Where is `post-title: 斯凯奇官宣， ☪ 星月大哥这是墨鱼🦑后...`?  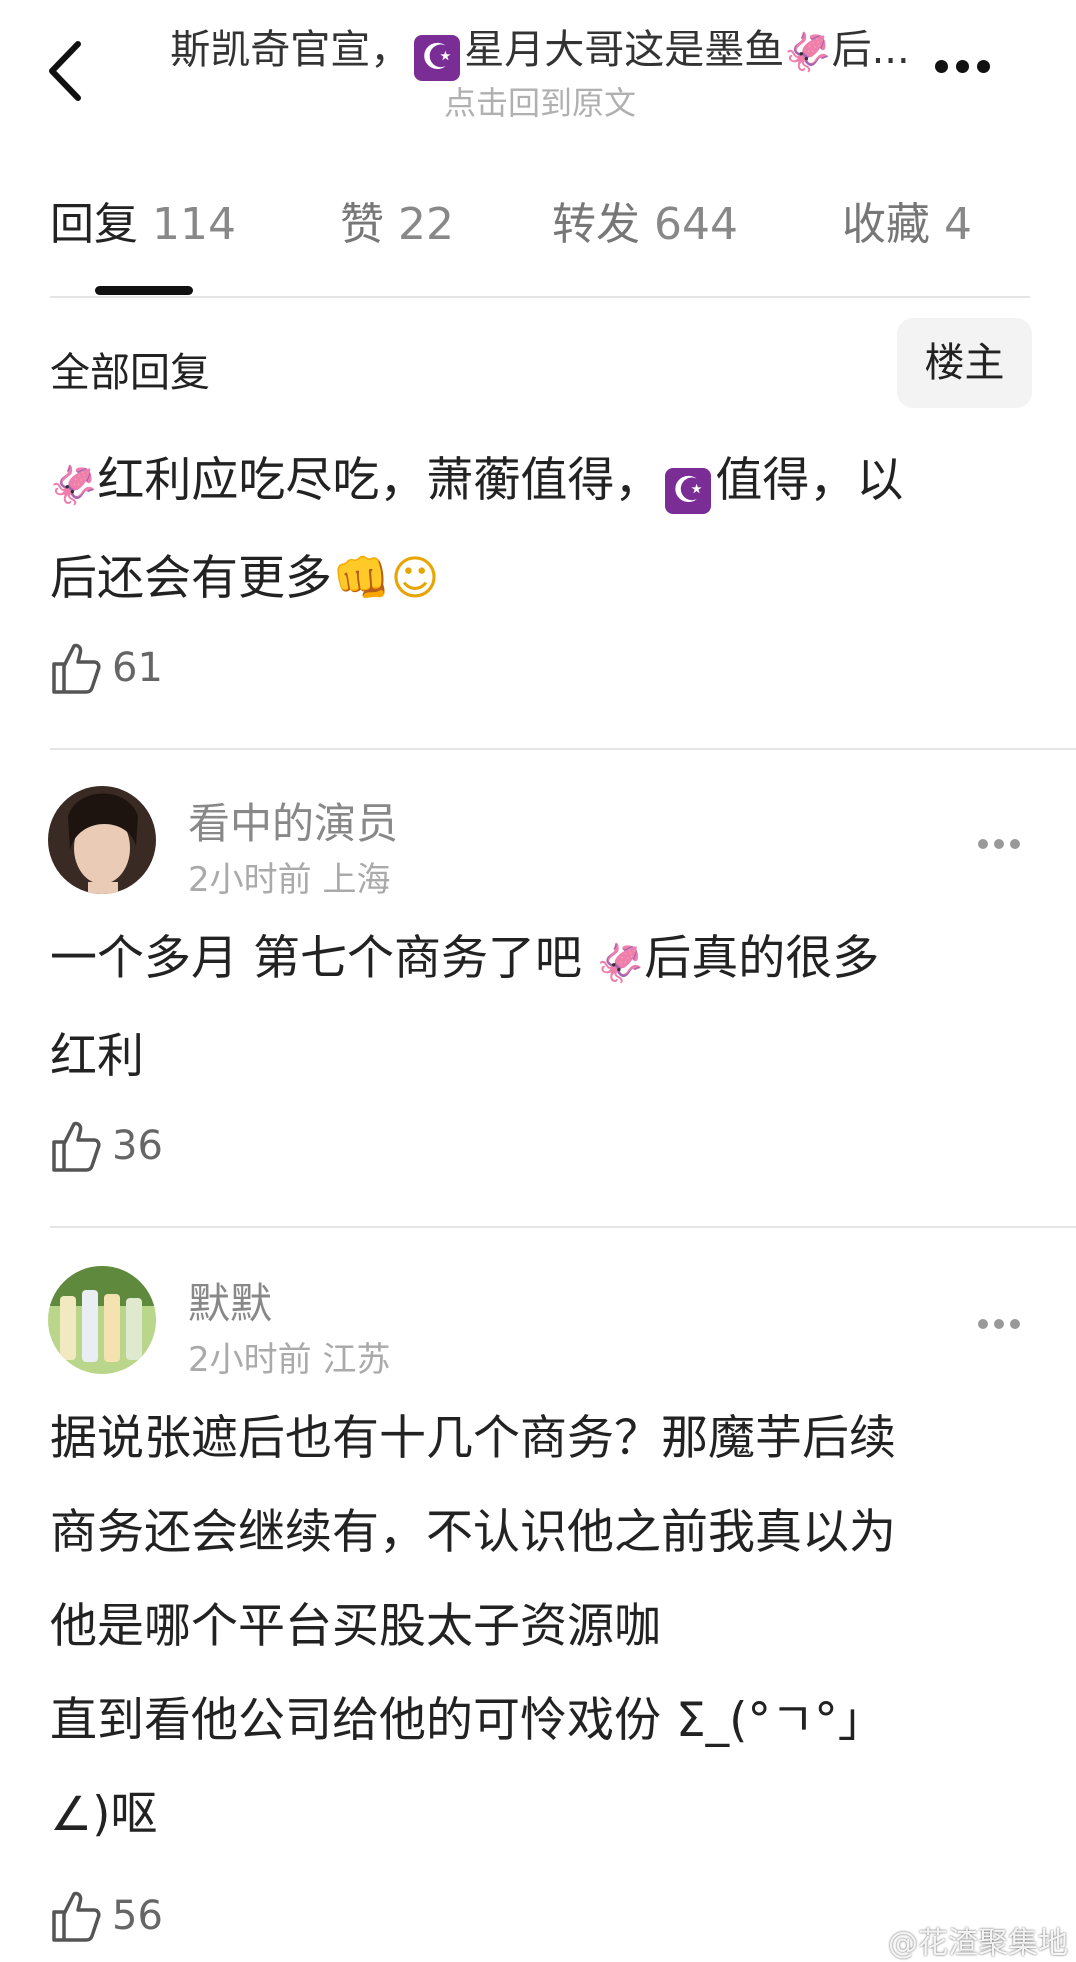
post-title: 斯凯奇官宣， ☪ 星月大哥这是墨鱼🦑后... is located at coordinates (540, 51).